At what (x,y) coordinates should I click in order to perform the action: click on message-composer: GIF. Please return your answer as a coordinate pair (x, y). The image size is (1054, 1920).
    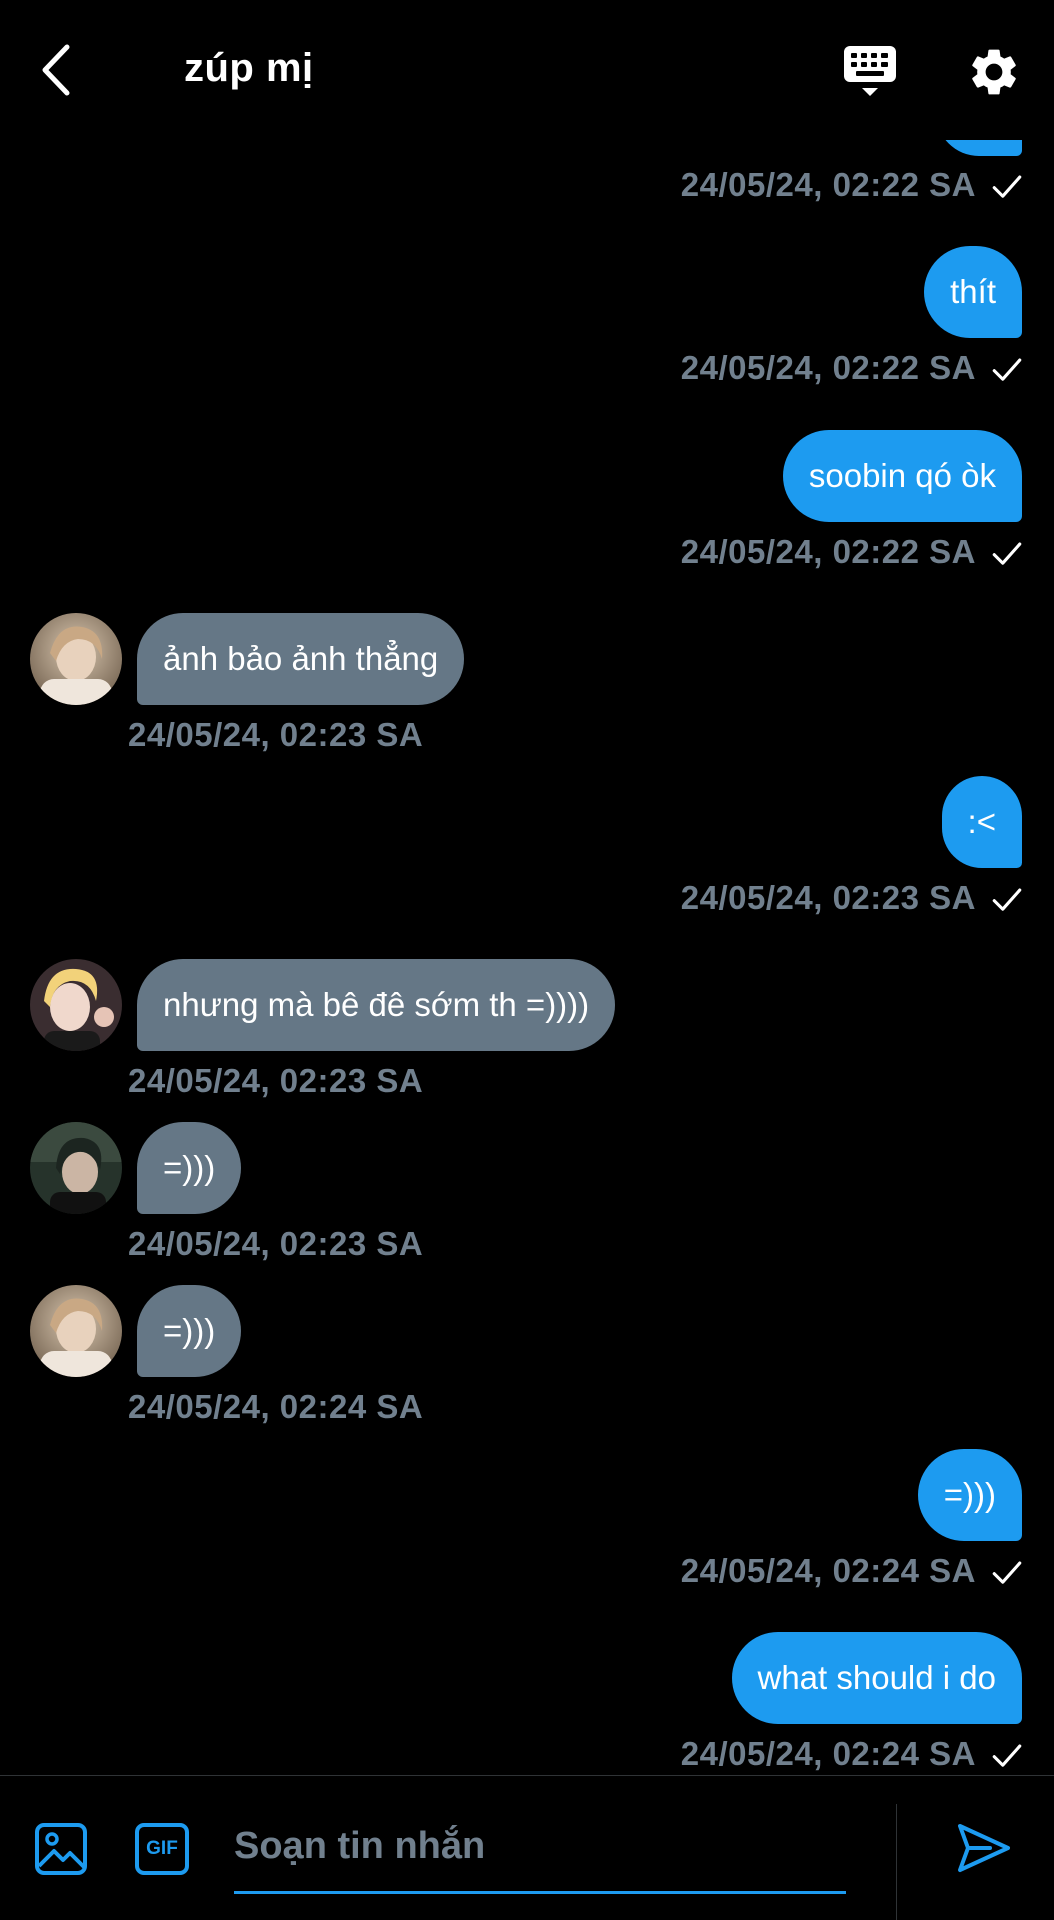
    Looking at the image, I should click on (527, 1847).